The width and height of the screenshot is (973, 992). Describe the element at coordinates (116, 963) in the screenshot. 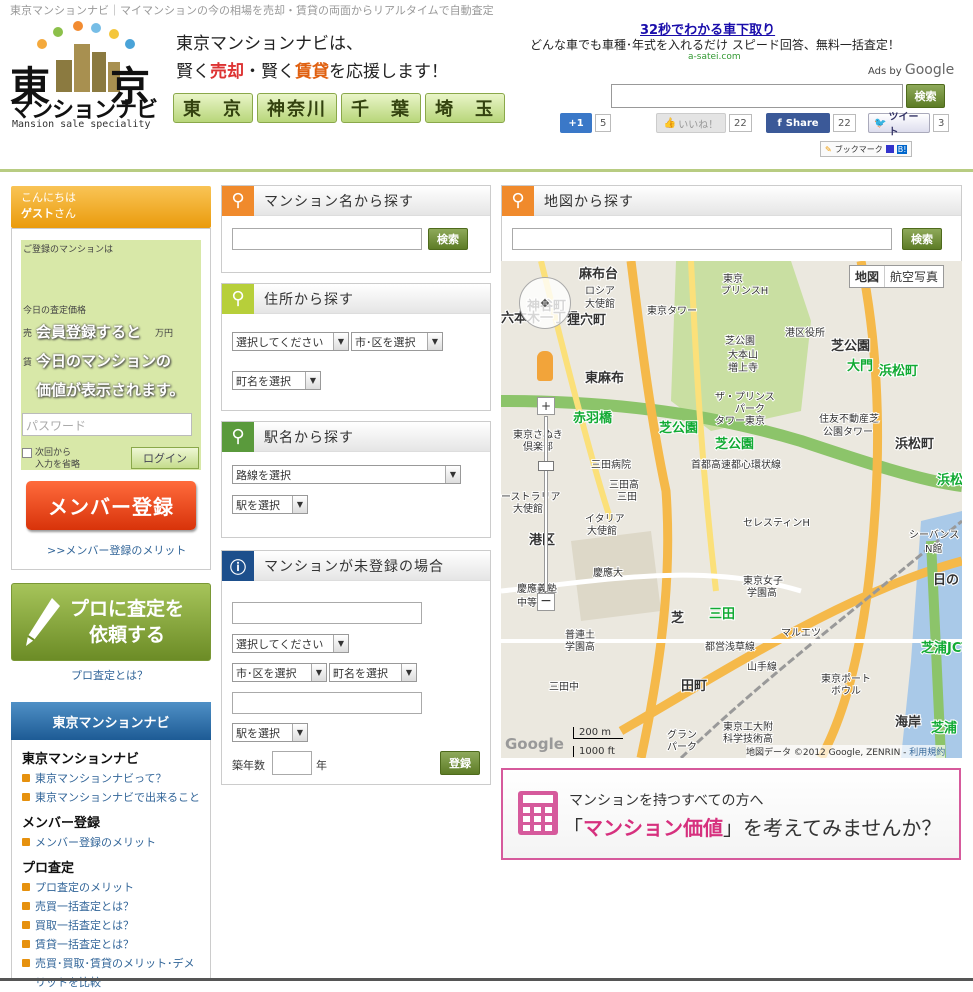

I see `nav-link: 売買･買取･賃貸のメリット･デメ` at that location.